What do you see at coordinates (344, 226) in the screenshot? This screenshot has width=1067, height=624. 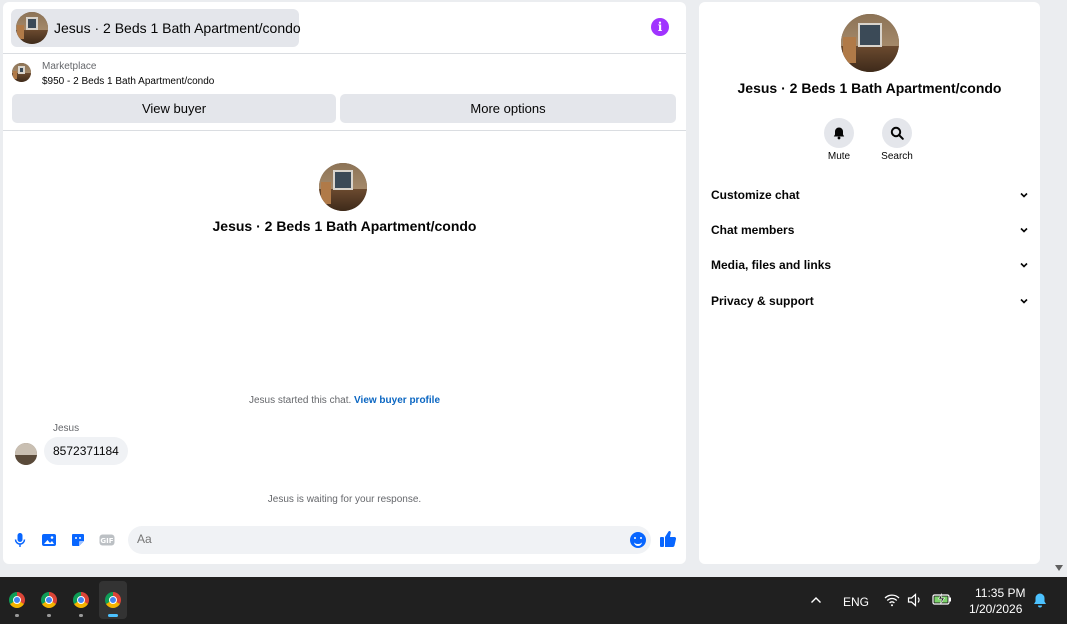 I see `conversation-name: Jesus · 2 Beds 1 Bath Apartment/condo` at bounding box center [344, 226].